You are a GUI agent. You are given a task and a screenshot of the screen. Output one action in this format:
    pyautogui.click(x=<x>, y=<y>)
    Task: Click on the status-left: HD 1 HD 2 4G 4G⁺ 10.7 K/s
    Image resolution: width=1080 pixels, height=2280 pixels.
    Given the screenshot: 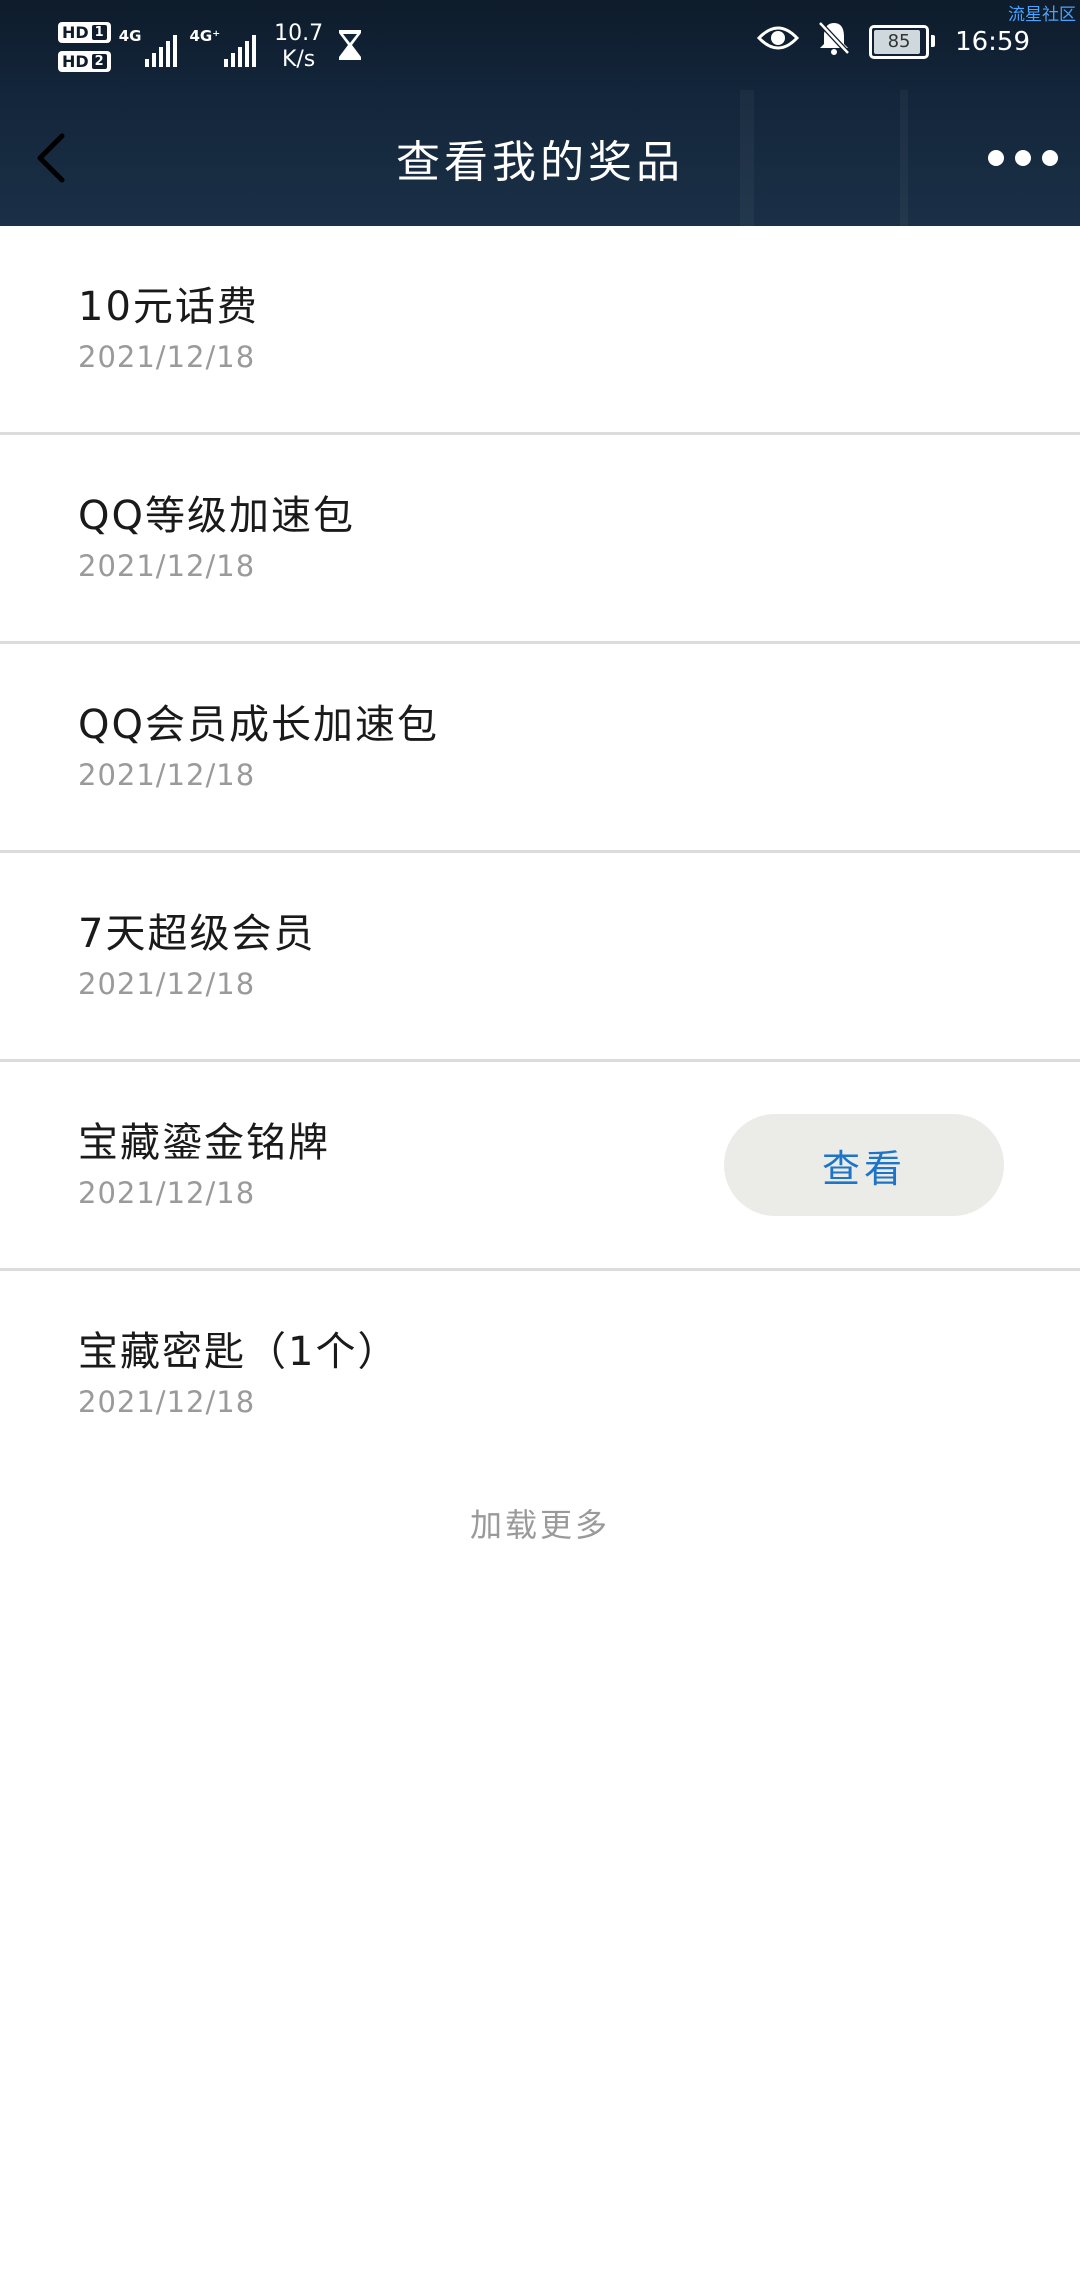 What is the action you would take?
    pyautogui.click(x=210, y=47)
    